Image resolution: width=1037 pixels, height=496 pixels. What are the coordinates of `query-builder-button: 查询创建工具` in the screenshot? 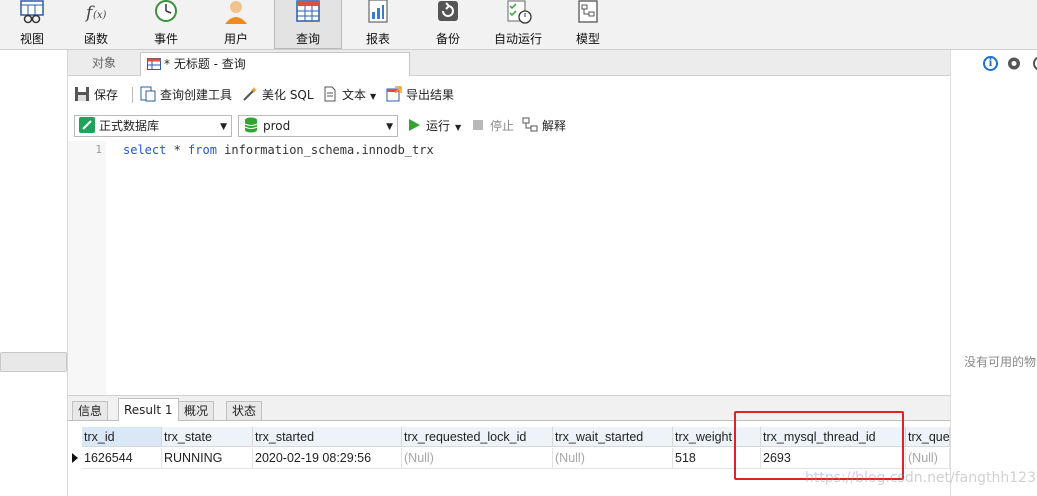 It's located at (186, 95).